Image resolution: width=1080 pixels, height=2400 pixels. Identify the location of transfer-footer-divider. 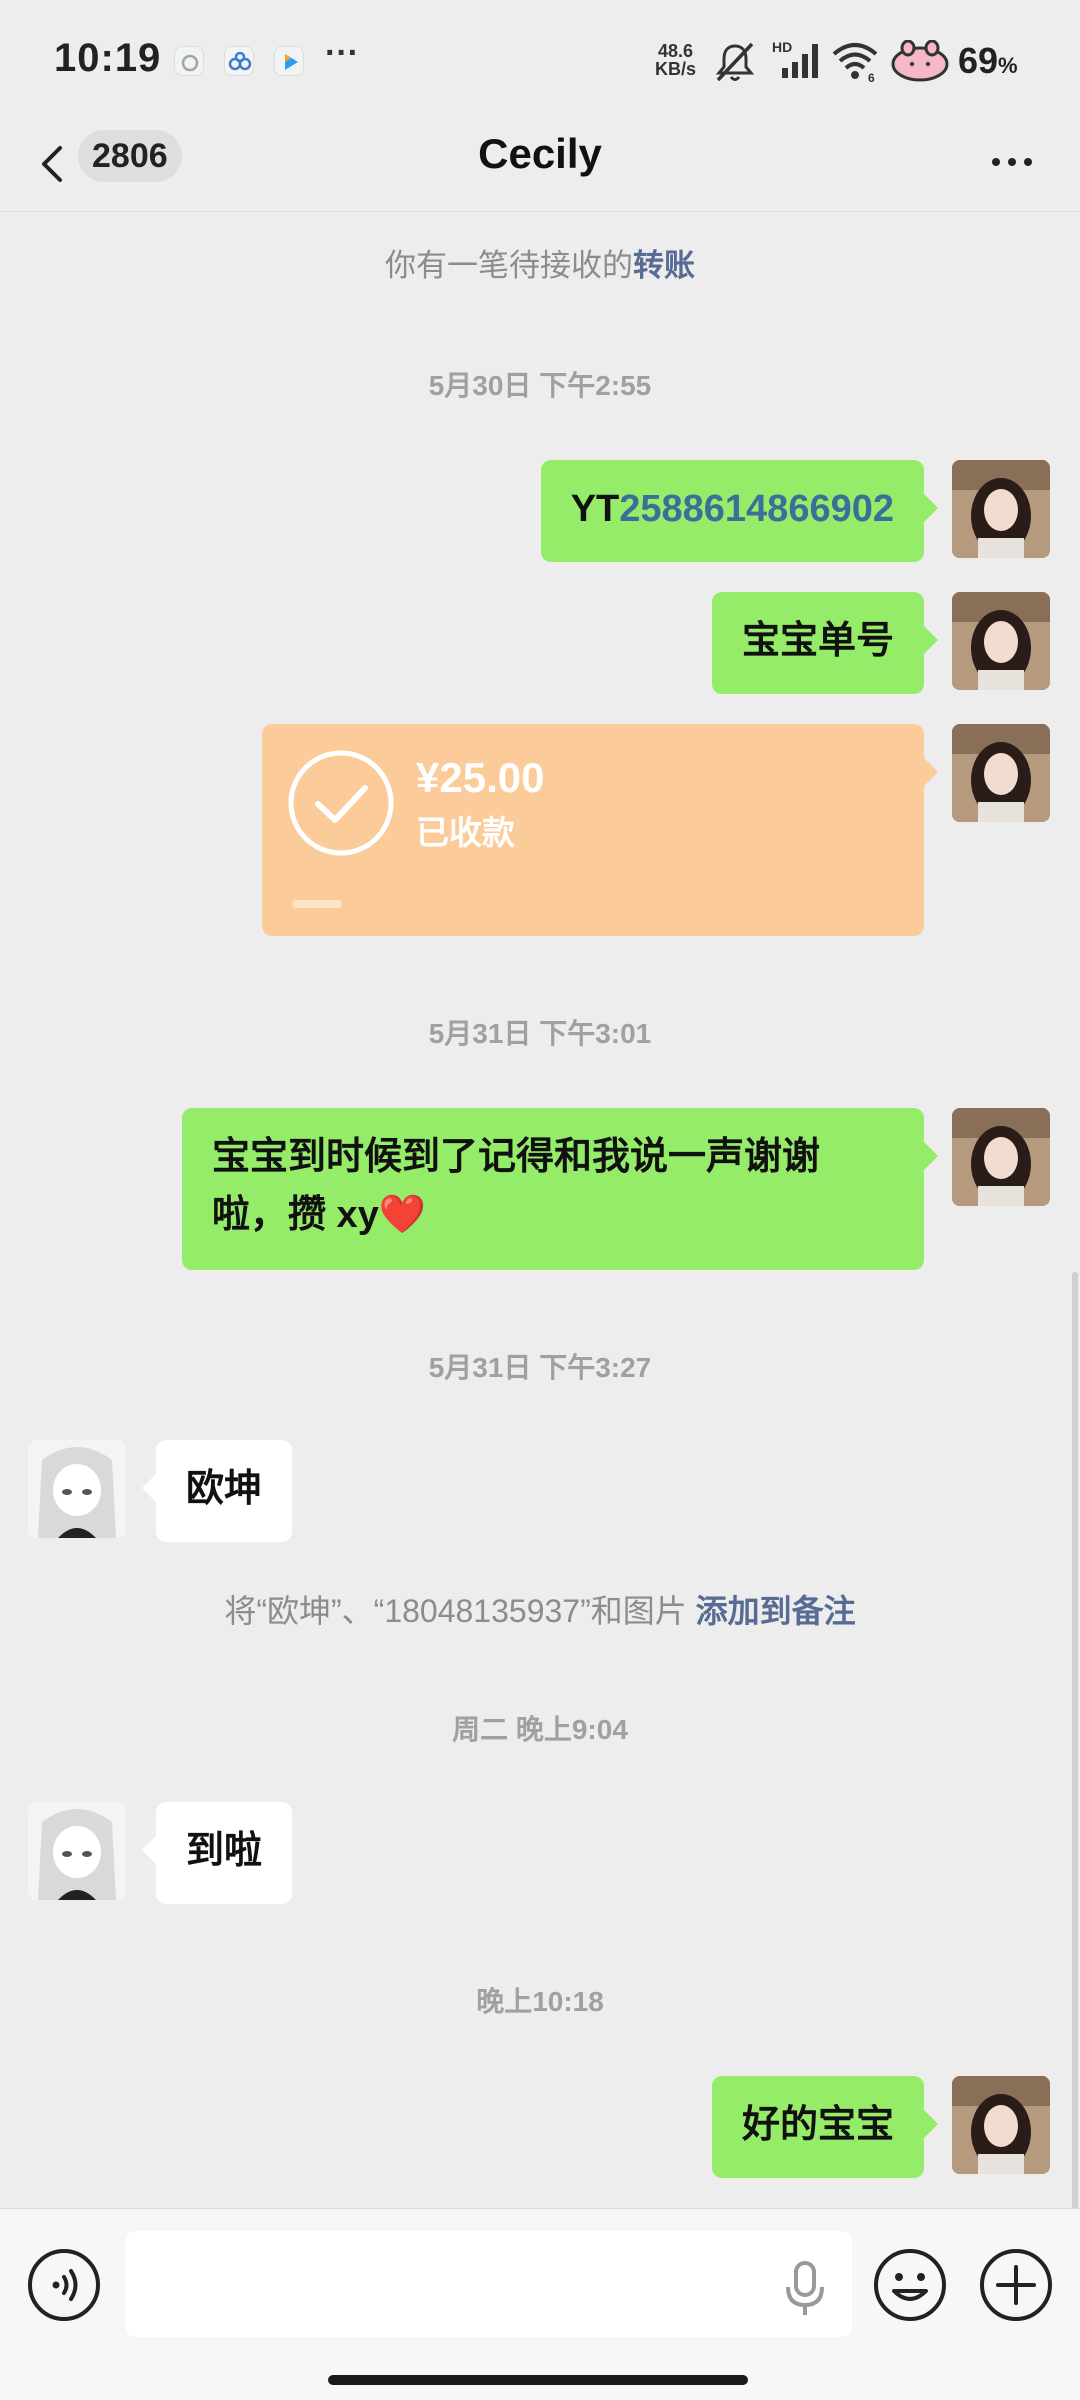
(317, 904).